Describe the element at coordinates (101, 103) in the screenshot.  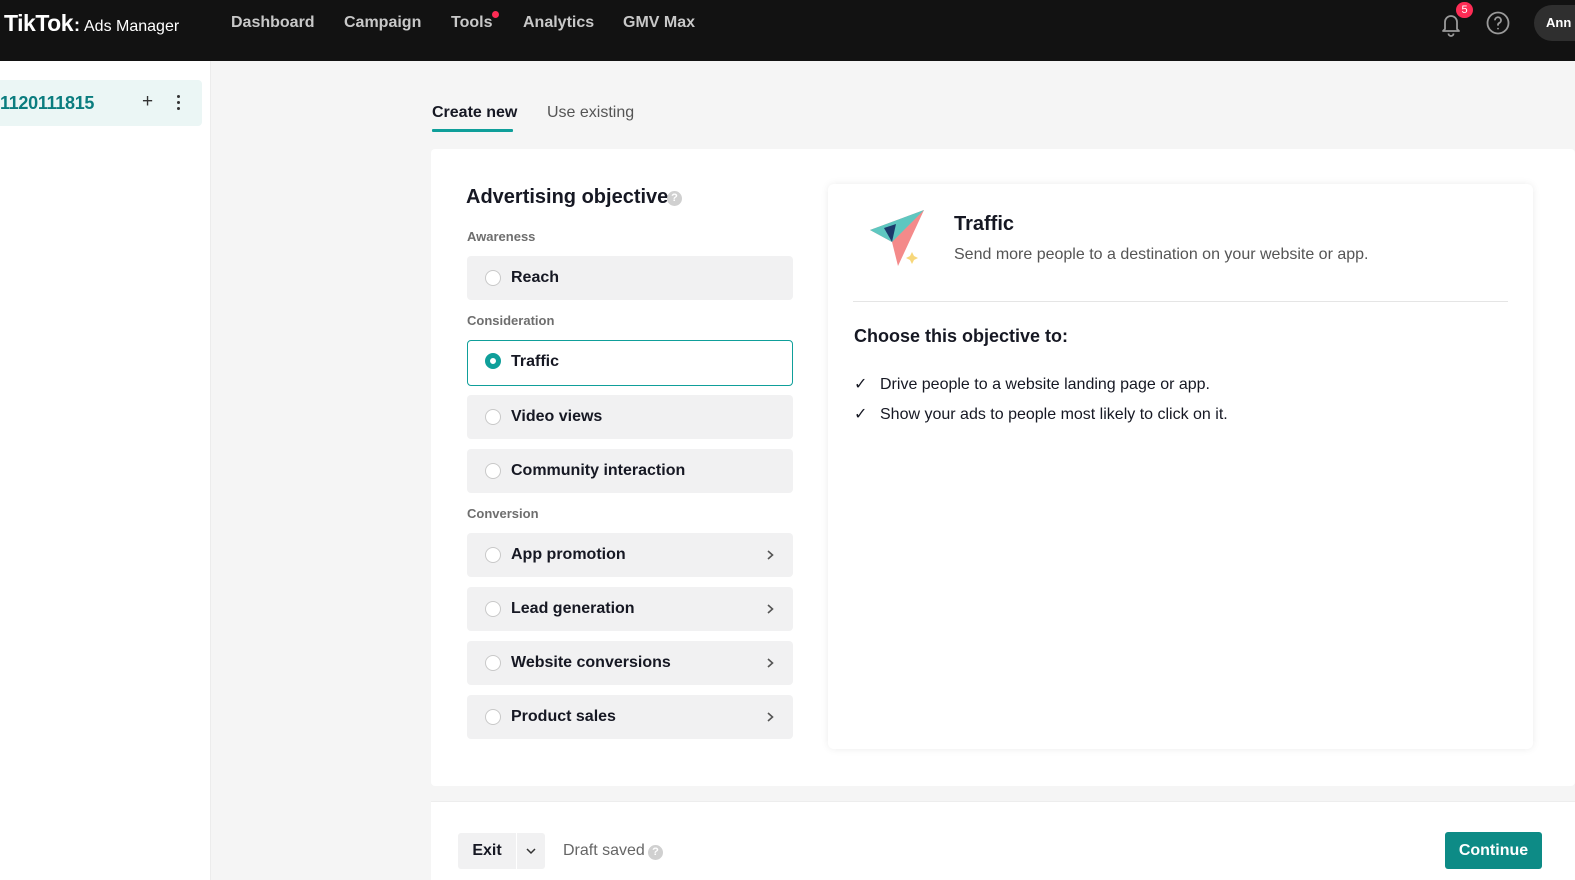
I see `sidebar-campaign-item: 1120111815 +` at that location.